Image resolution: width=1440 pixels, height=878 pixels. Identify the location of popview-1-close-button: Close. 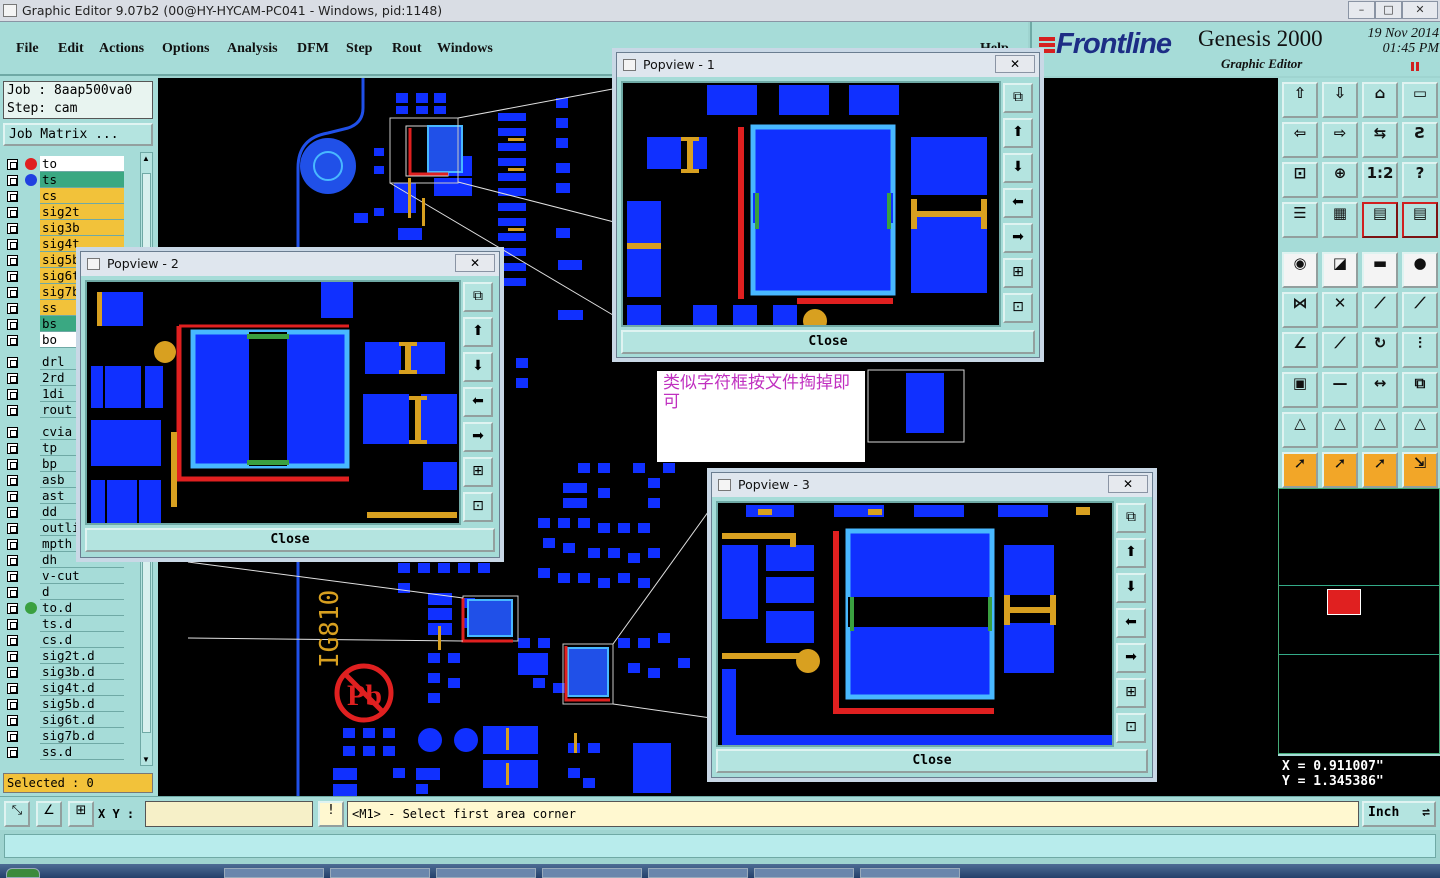
(828, 342).